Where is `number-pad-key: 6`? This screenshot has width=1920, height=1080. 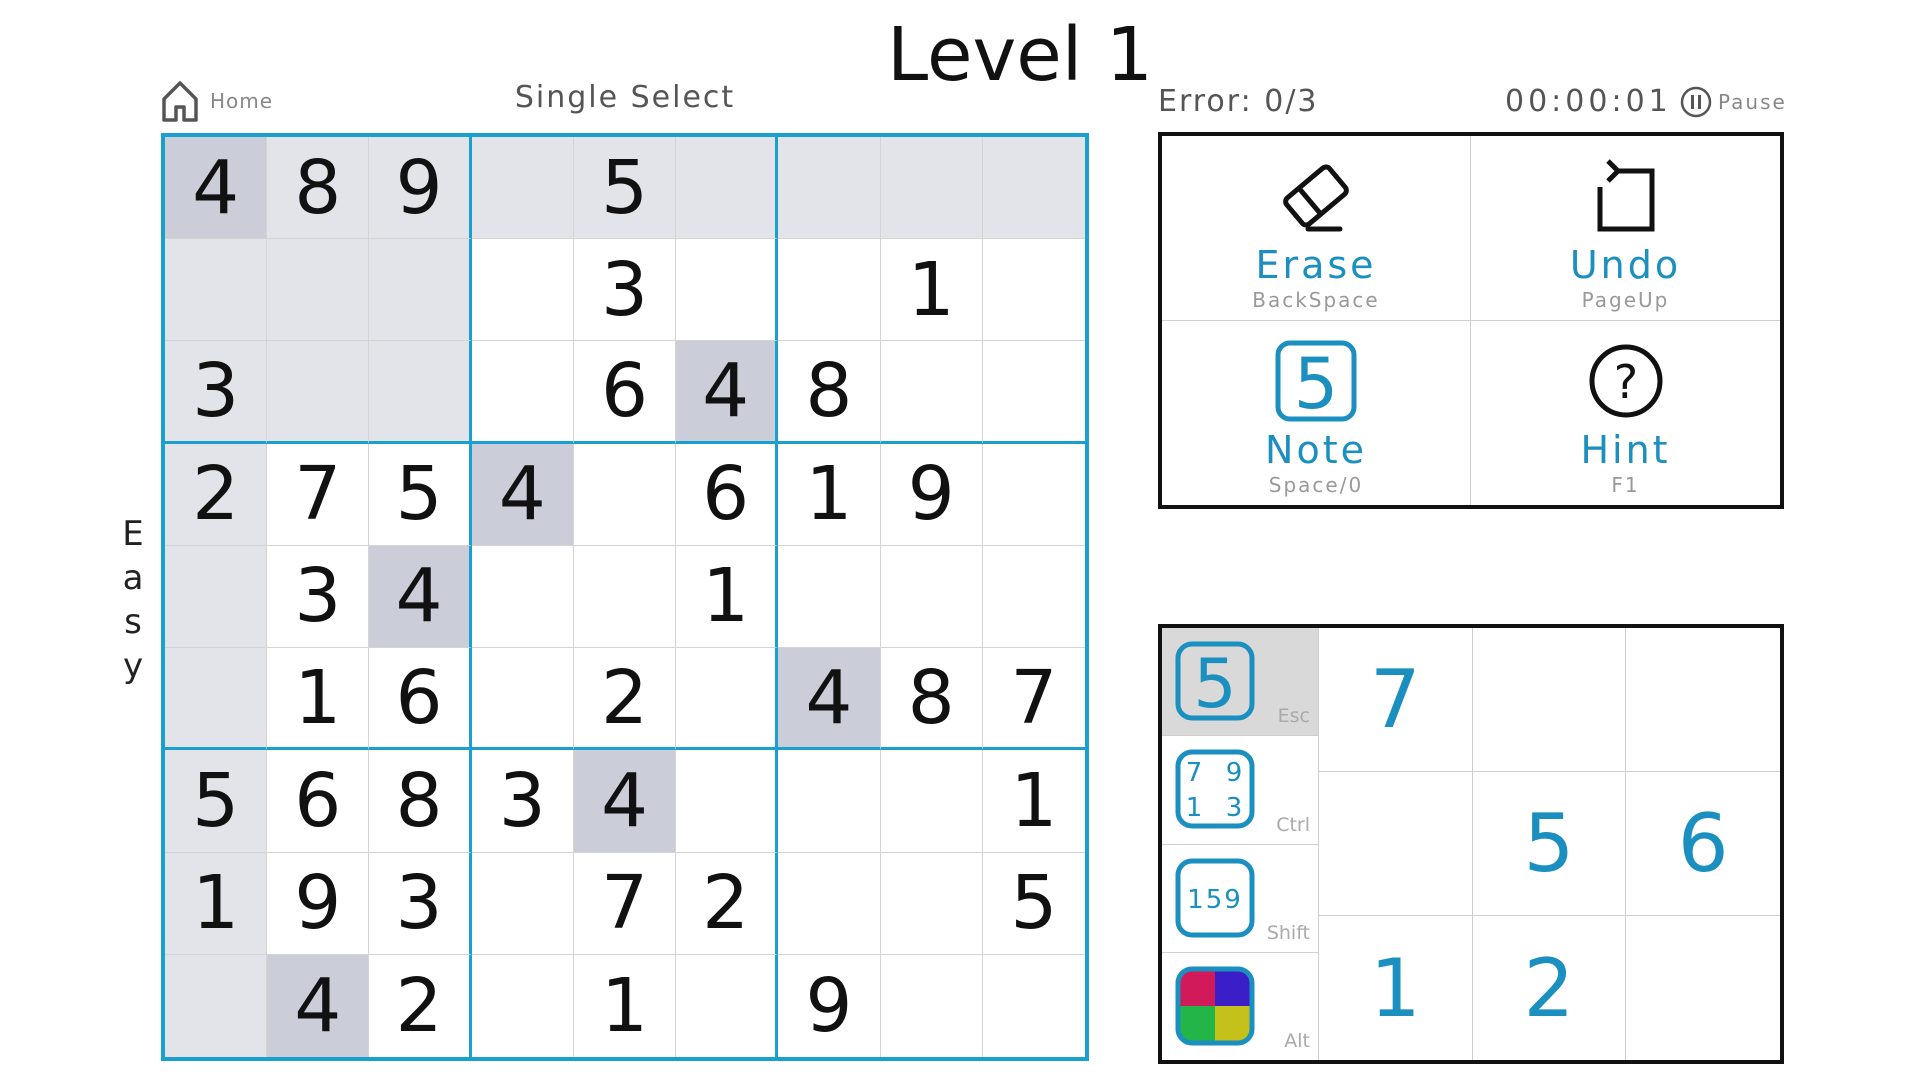 number-pad-key: 6 is located at coordinates (1703, 844).